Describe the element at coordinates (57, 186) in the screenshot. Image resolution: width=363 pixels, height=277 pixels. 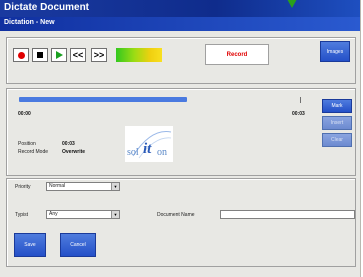
I see `priority-value: Normal` at that location.